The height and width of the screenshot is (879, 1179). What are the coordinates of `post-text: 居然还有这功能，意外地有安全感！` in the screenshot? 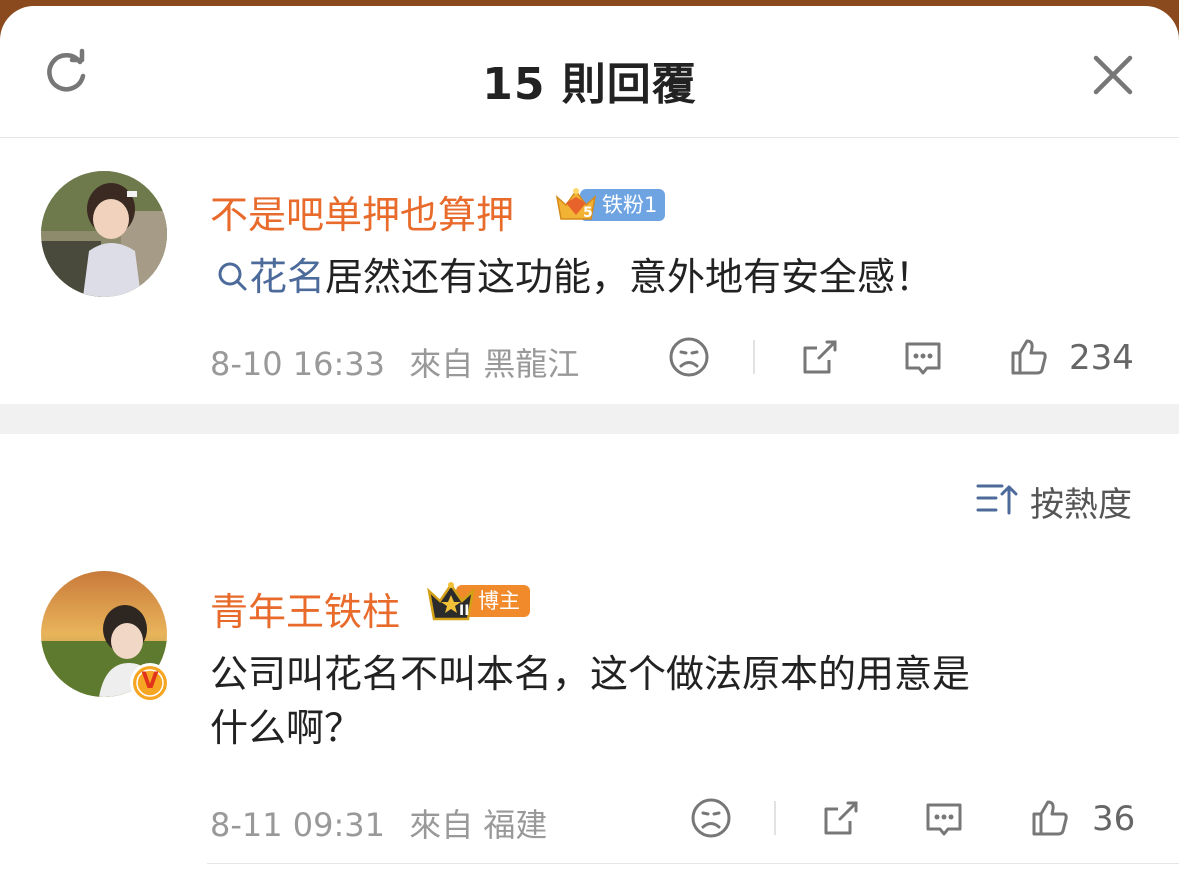 It's located at (629, 277).